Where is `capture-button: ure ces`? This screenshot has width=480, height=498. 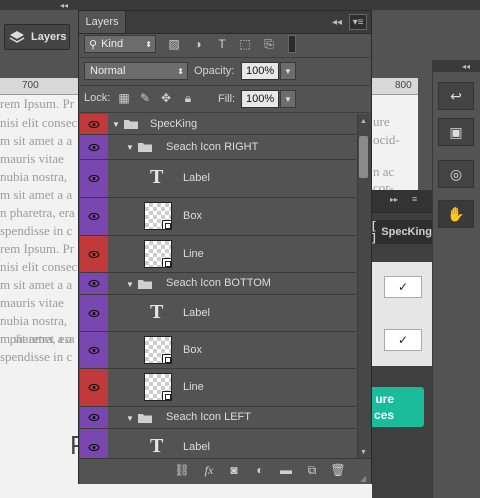 capture-button: ure ces is located at coordinates (398, 407).